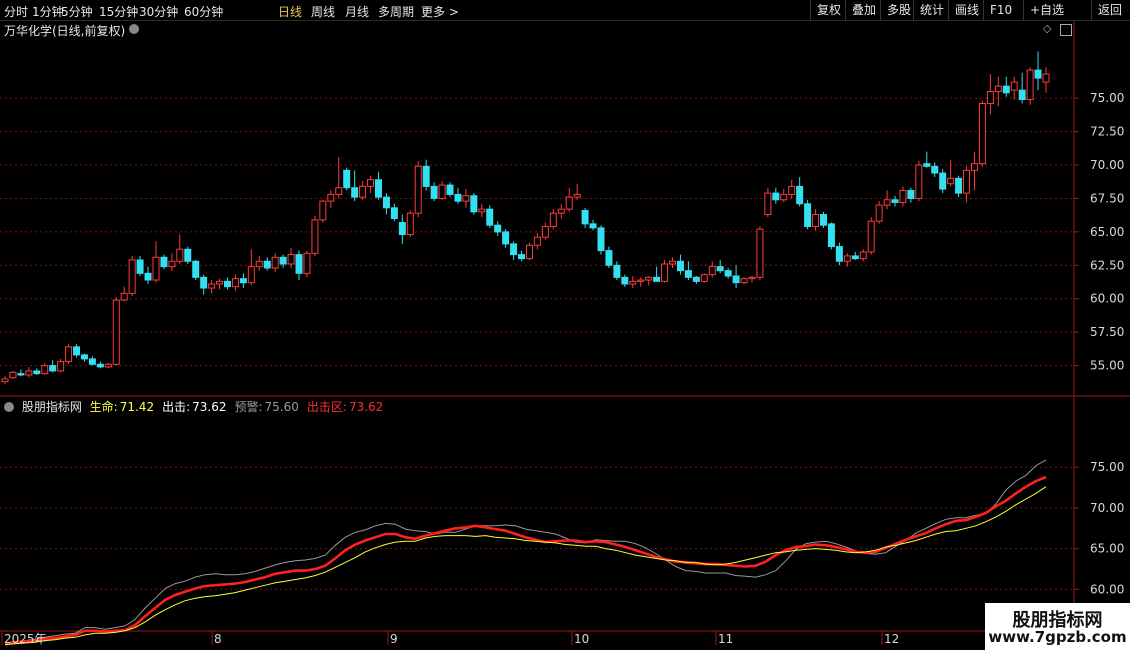 The image size is (1130, 650). Describe the element at coordinates (1107, 589) in the screenshot. I see `indicator-tick-label: 60.00` at that location.